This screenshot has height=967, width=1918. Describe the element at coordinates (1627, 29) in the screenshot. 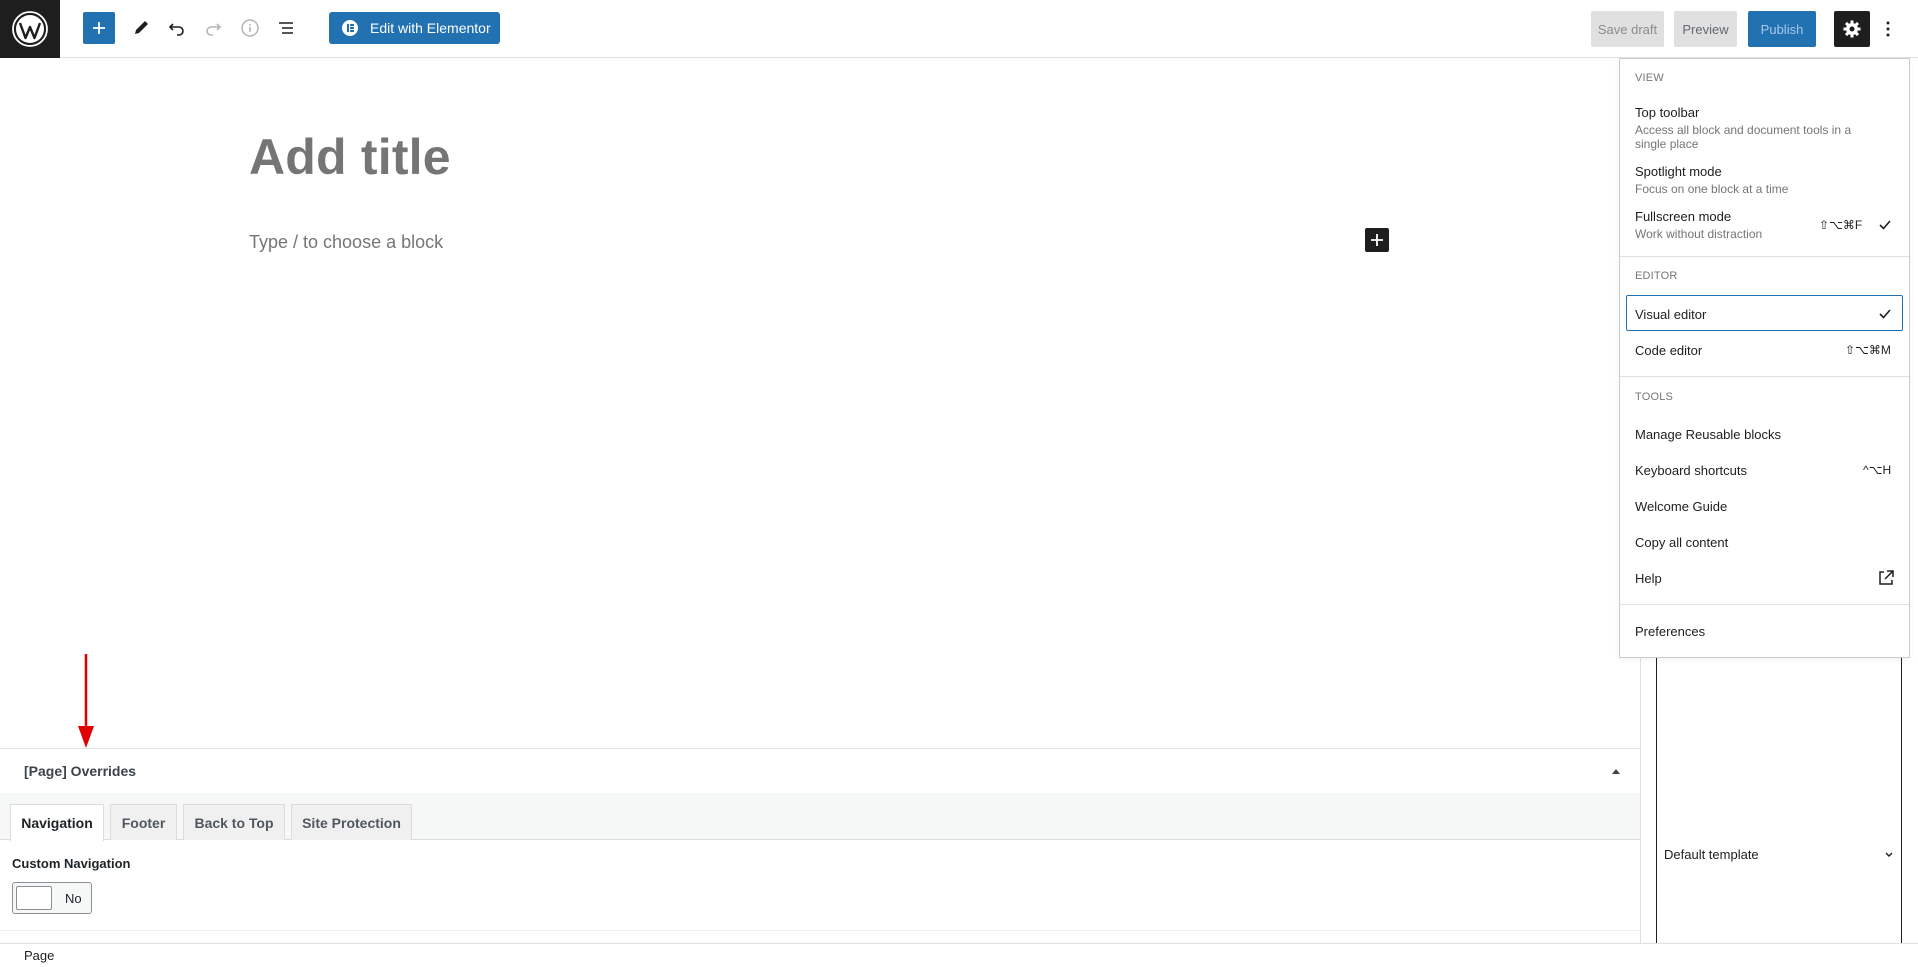

I see `save-draft-button: Save draft` at that location.